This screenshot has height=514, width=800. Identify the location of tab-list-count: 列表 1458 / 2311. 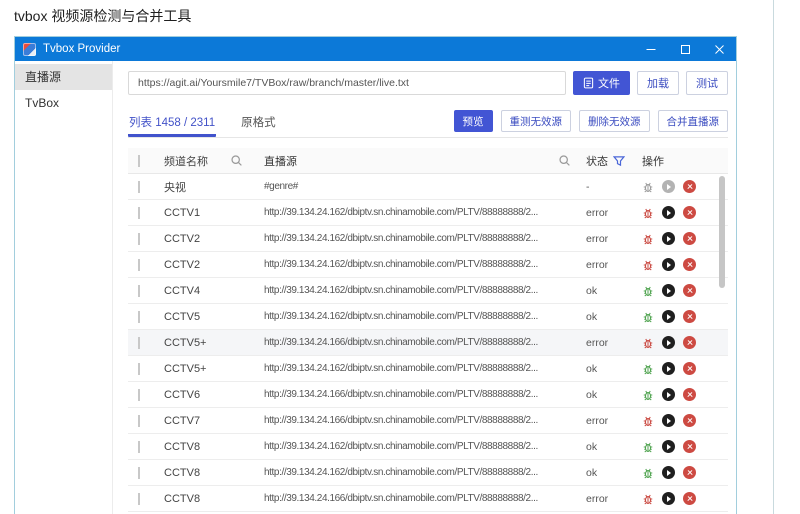
(172, 123).